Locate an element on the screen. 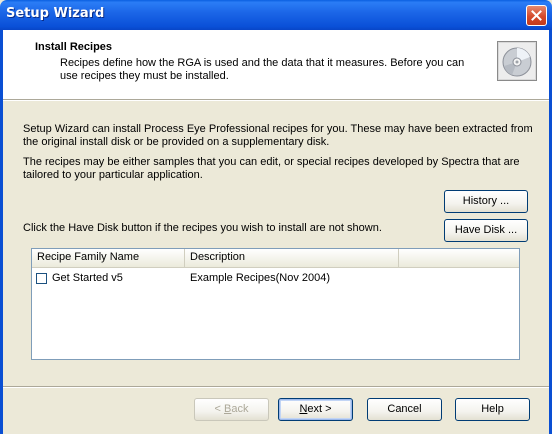 This screenshot has width=552, height=434. column-header-filler is located at coordinates (459, 258).